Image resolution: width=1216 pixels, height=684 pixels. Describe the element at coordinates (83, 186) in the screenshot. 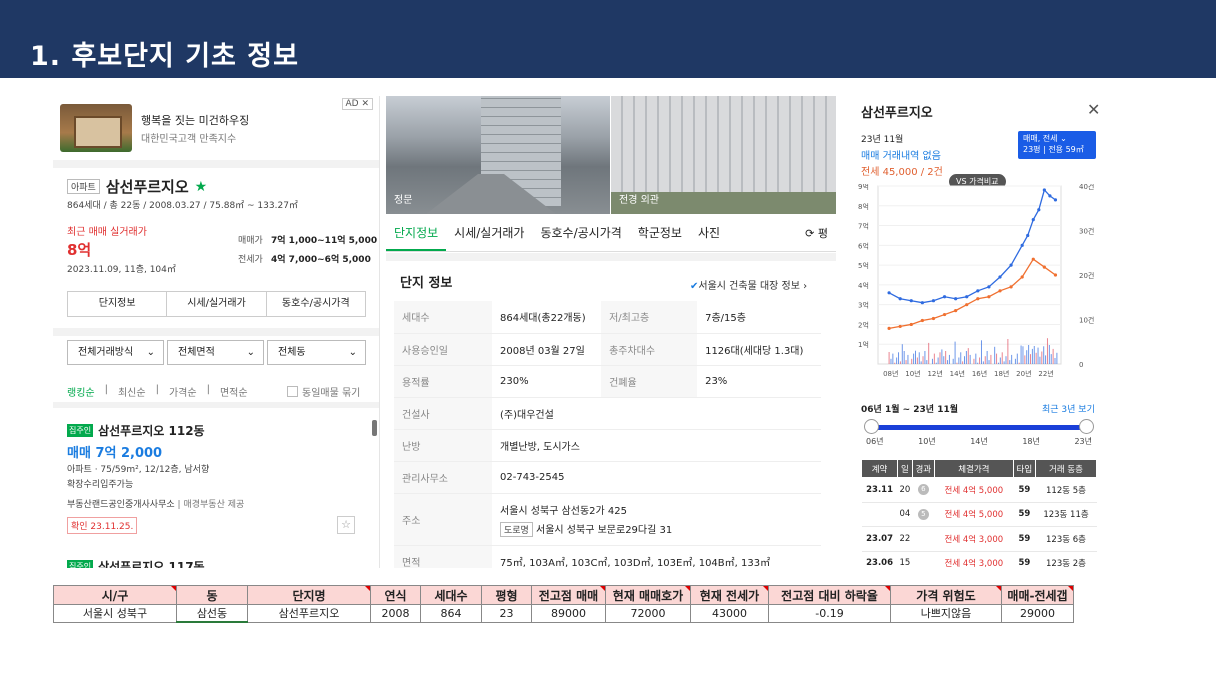

I see `type-tag: 아파트` at that location.